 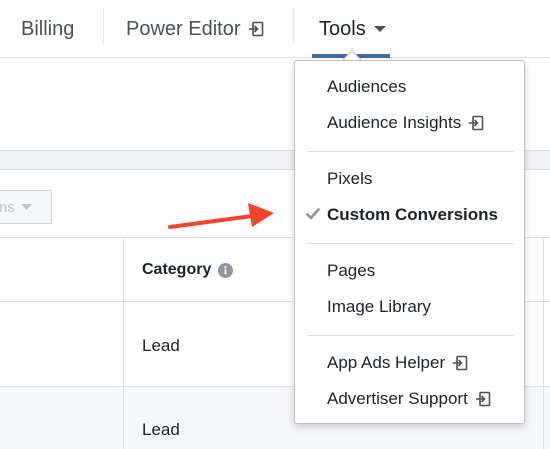 What do you see at coordinates (397, 398) in the screenshot?
I see `menu-item-label: Advertiser Support` at bounding box center [397, 398].